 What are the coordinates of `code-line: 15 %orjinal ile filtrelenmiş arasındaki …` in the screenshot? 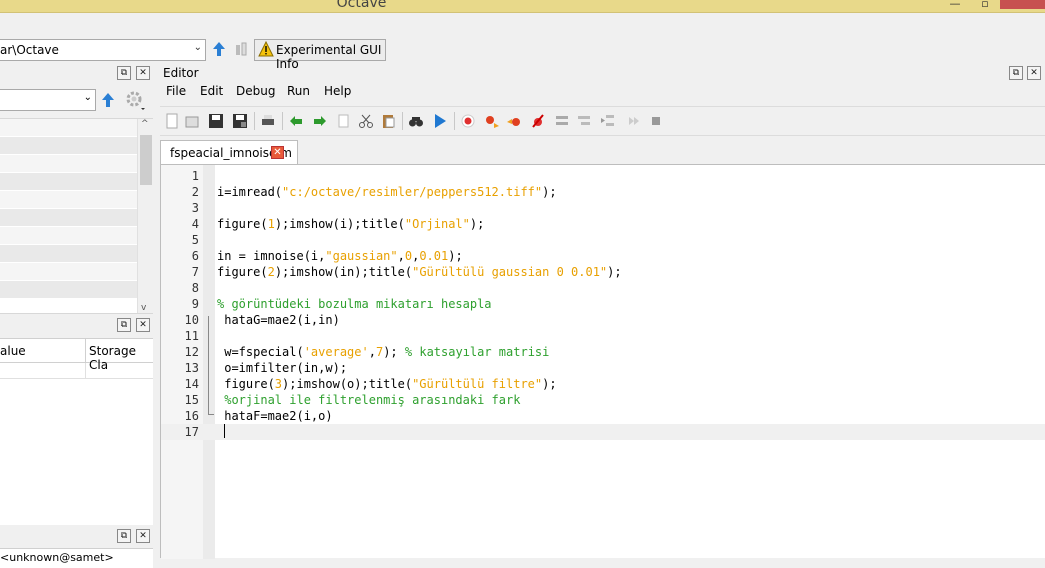 It's located at (603, 400).